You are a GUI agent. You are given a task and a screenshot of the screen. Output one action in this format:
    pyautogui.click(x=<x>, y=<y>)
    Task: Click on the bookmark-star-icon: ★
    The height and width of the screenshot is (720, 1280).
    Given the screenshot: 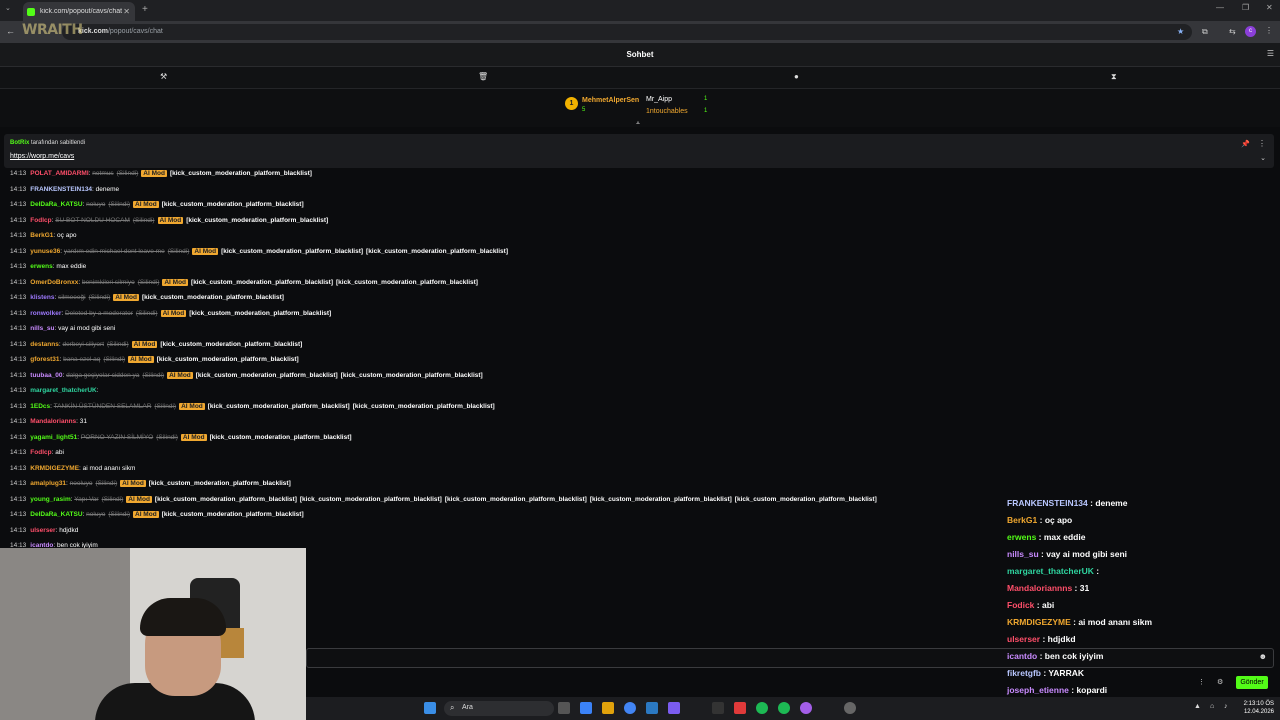 What is the action you would take?
    pyautogui.click(x=1180, y=31)
    